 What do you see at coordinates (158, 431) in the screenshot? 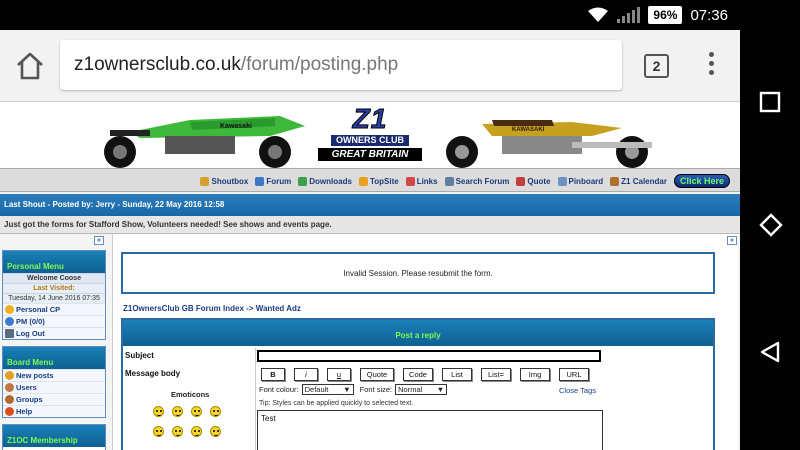
I see `shocked-emoticon-icon` at bounding box center [158, 431].